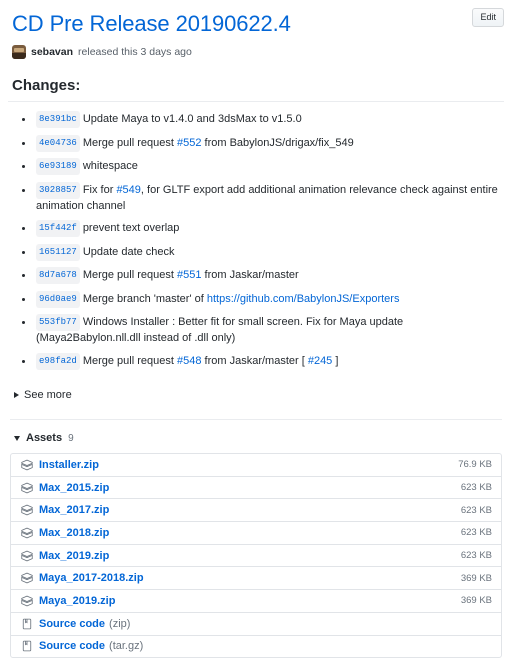 The height and width of the screenshot is (658, 512). Describe the element at coordinates (17, 438) in the screenshot. I see `triangle-down-icon` at that location.